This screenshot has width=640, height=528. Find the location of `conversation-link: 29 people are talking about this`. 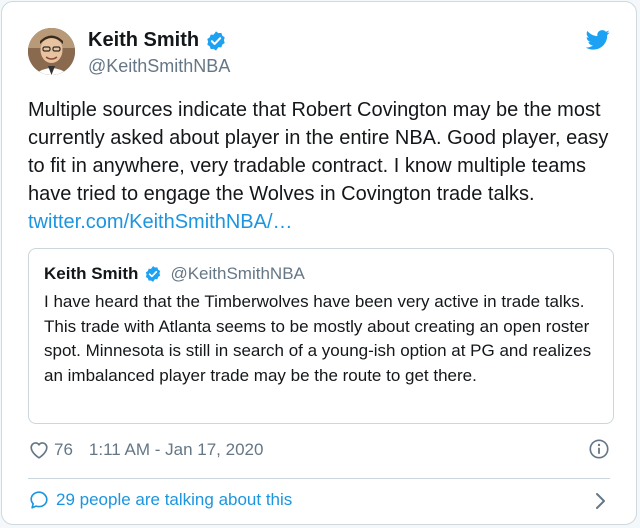

conversation-link: 29 people are talking about this is located at coordinates (160, 500).